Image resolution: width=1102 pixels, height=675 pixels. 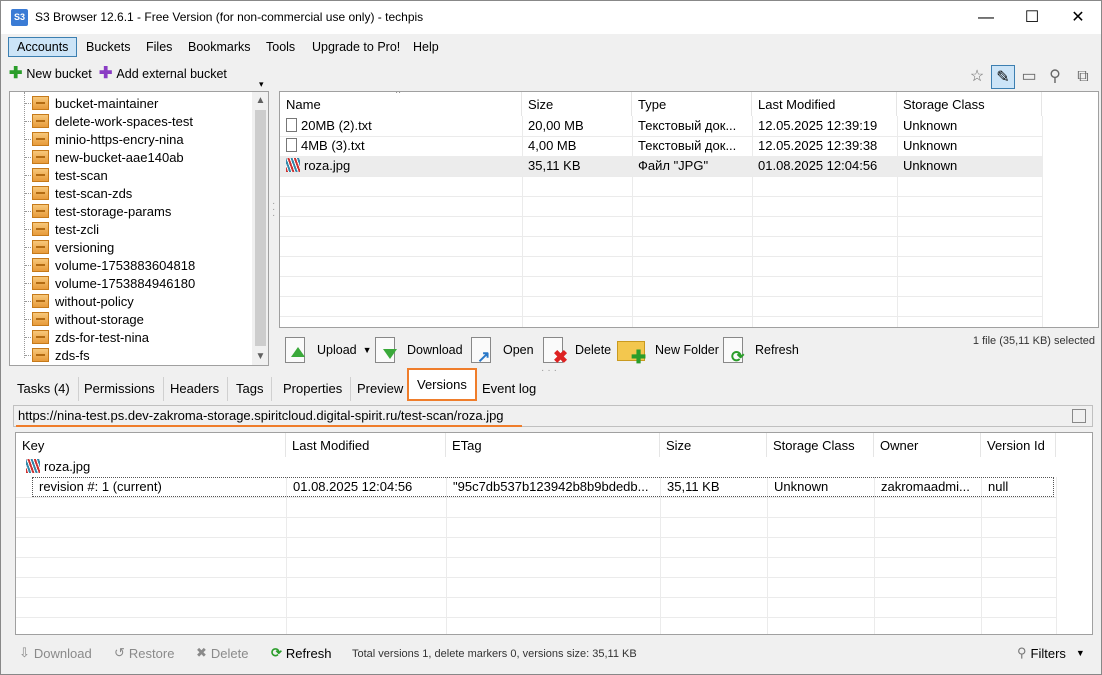 What do you see at coordinates (501, 350) in the screenshot?
I see `open-button: ↗ Open` at bounding box center [501, 350].